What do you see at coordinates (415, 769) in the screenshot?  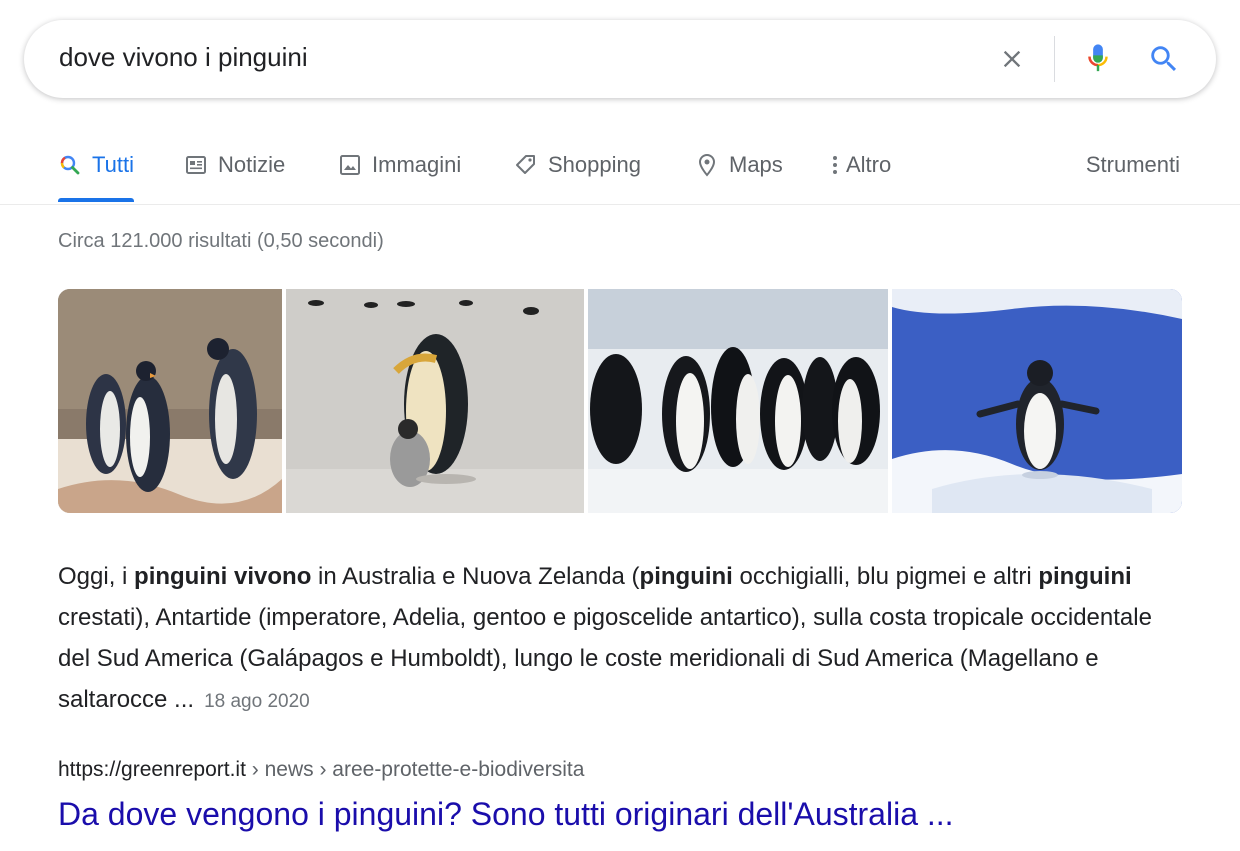 I see `result-url-path: › news › aree-protette-e-biodiversita` at bounding box center [415, 769].